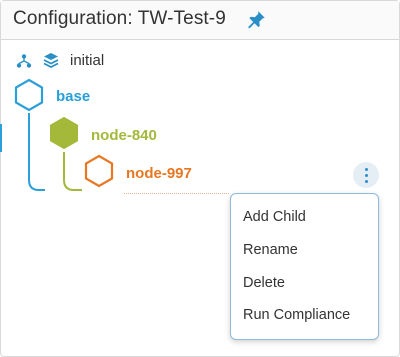  What do you see at coordinates (124, 135) in the screenshot?
I see `tree-node-840: node-840` at bounding box center [124, 135].